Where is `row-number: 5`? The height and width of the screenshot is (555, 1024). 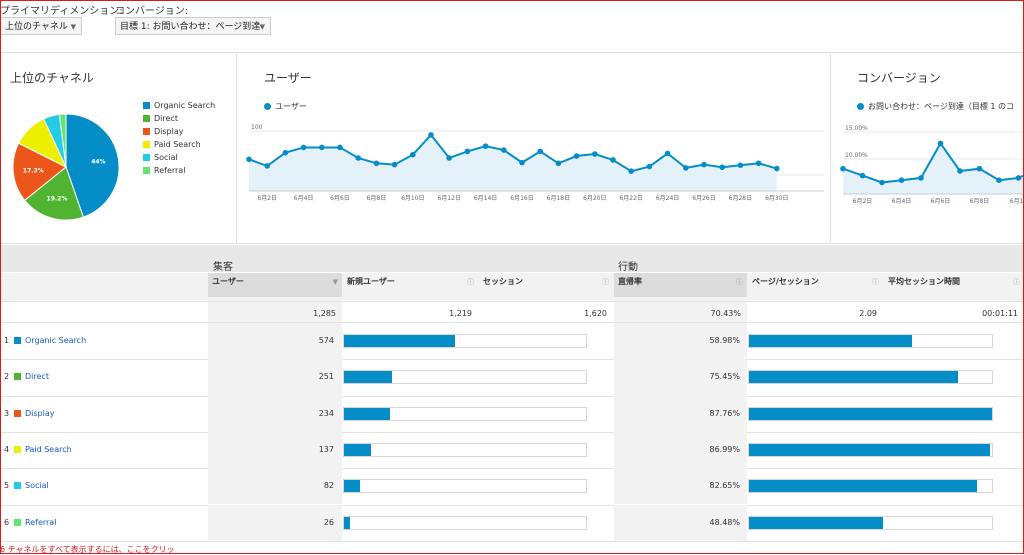 row-number: 5 is located at coordinates (7, 486).